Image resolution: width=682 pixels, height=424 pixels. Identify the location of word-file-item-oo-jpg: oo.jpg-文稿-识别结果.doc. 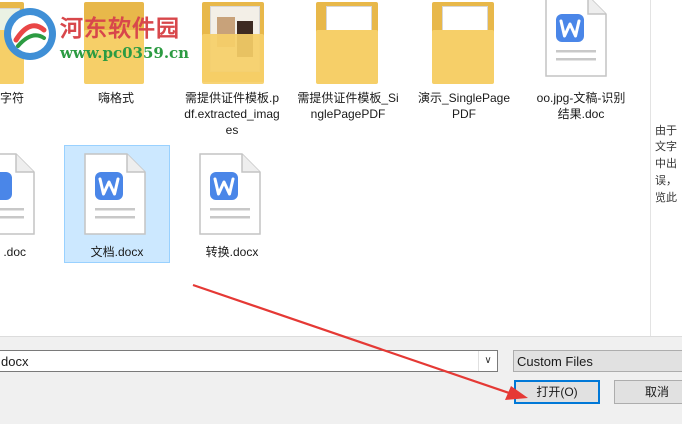
(580, 62).